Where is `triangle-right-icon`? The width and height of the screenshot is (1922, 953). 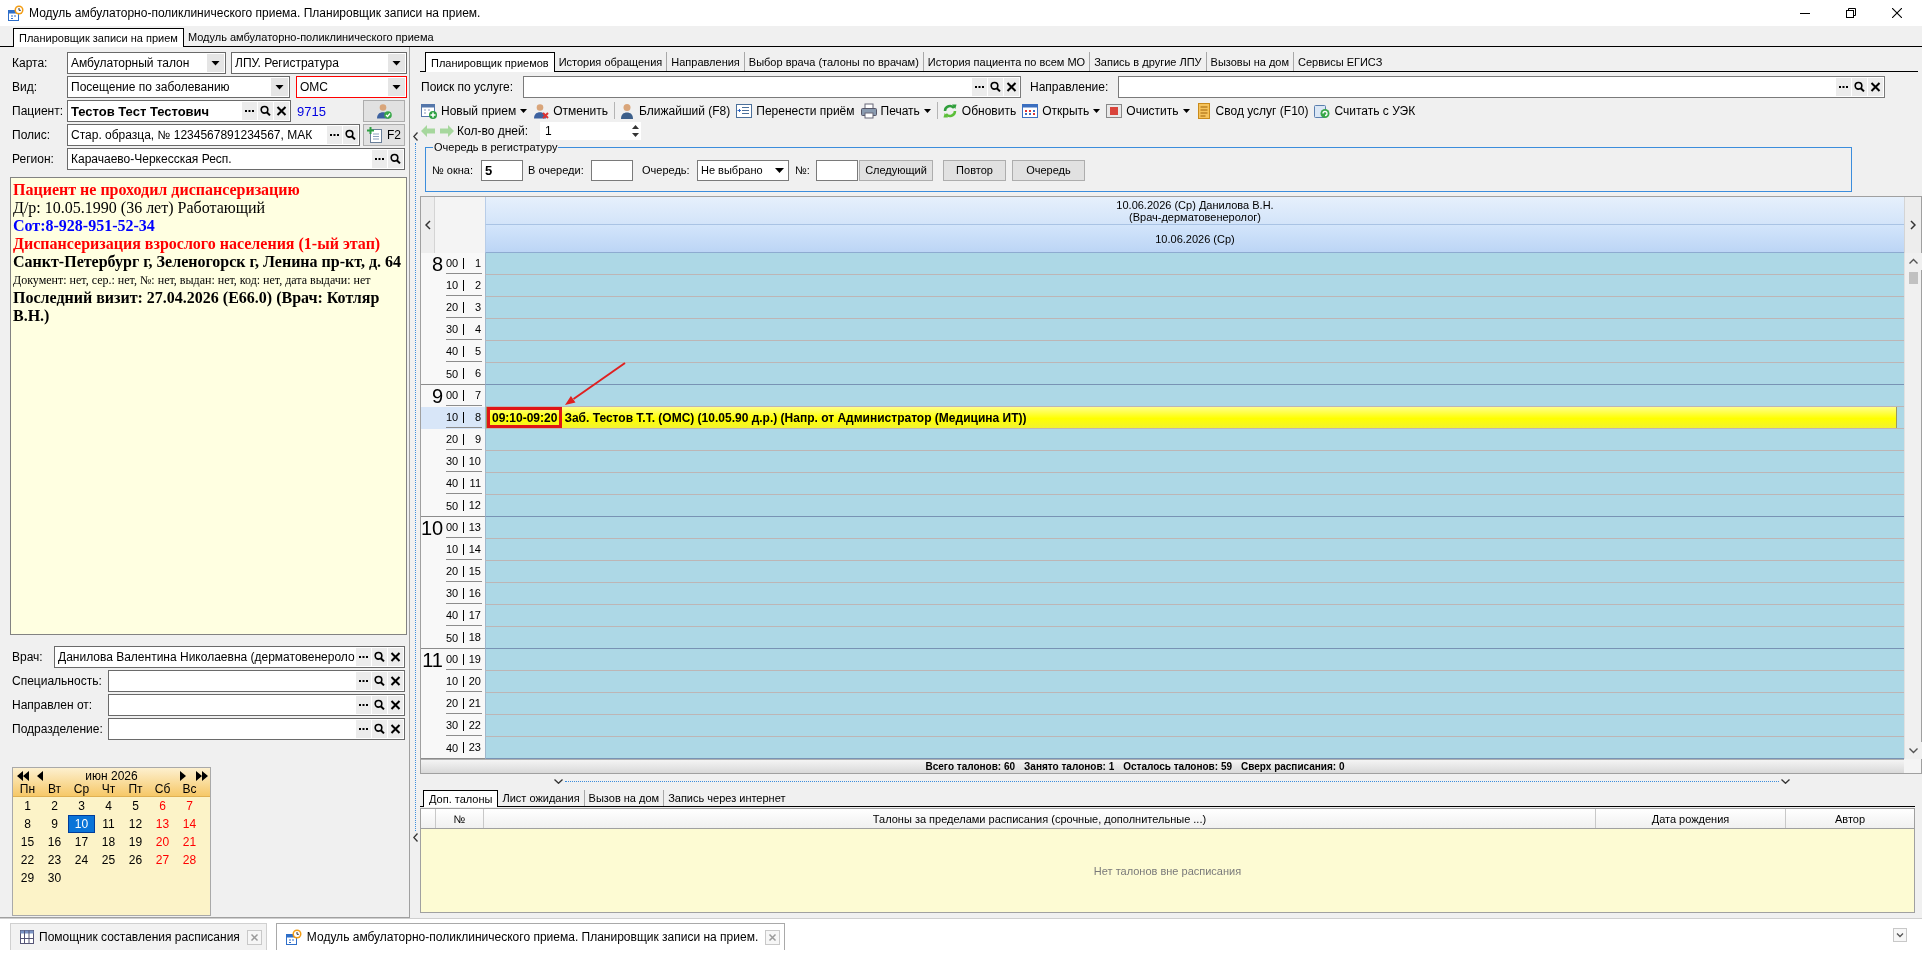 triangle-right-icon is located at coordinates (183, 775).